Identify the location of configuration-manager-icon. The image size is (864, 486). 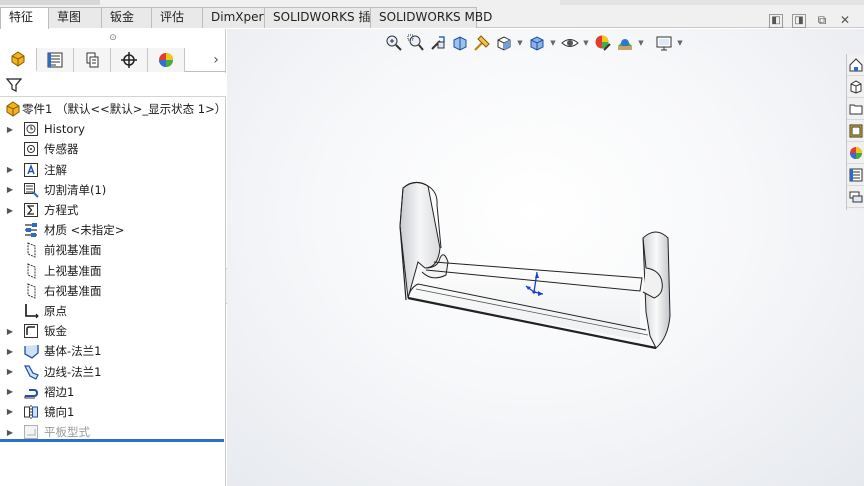
(92, 60).